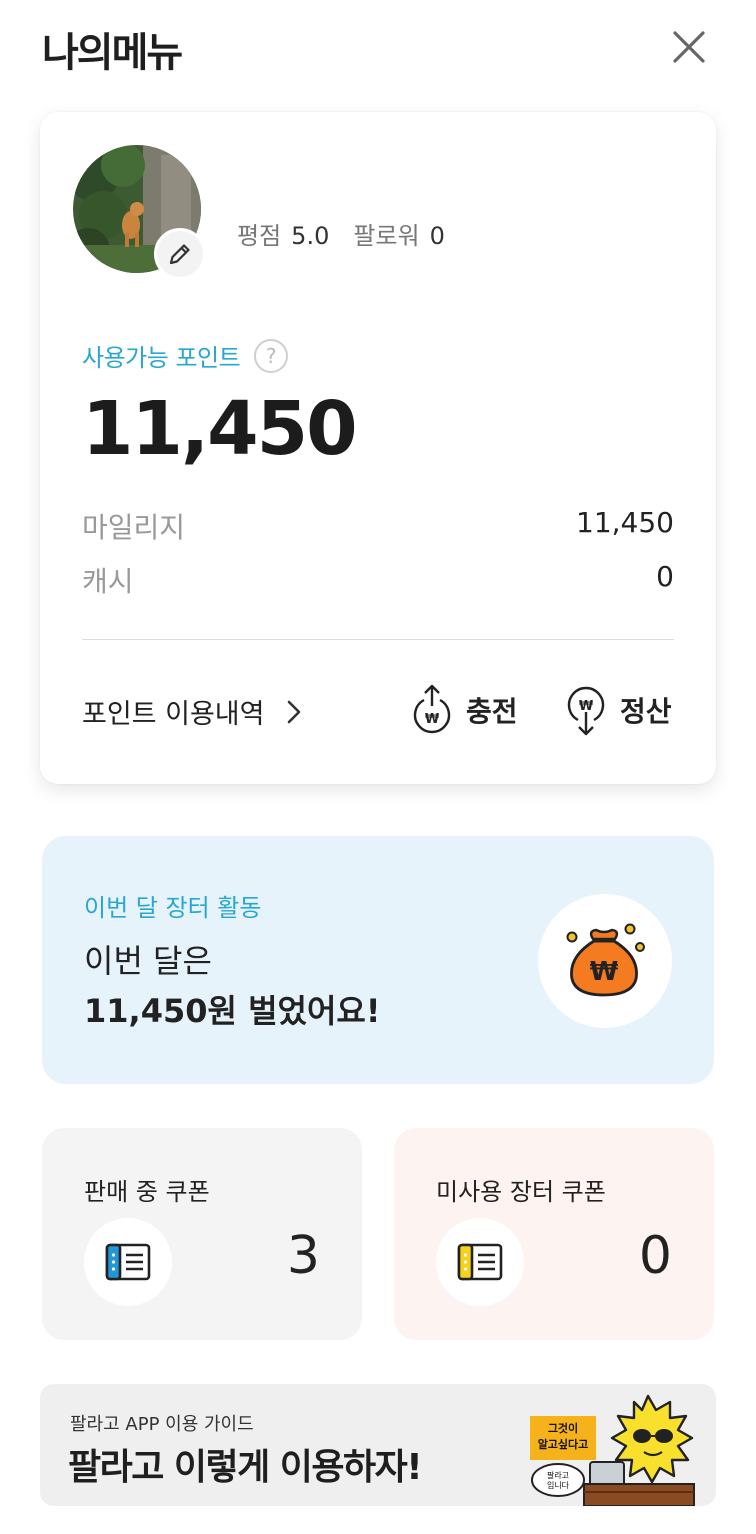 This screenshot has height=1534, width=756. I want to click on monthly-activity-card: 이번 달 장터 활동 이번 달은 11,450원 벌었어요! ₩, so click(378, 960).